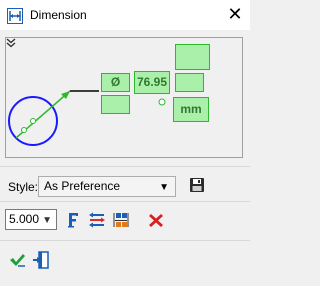  Describe the element at coordinates (191, 109) in the screenshot. I see `unit-box: mm` at that location.